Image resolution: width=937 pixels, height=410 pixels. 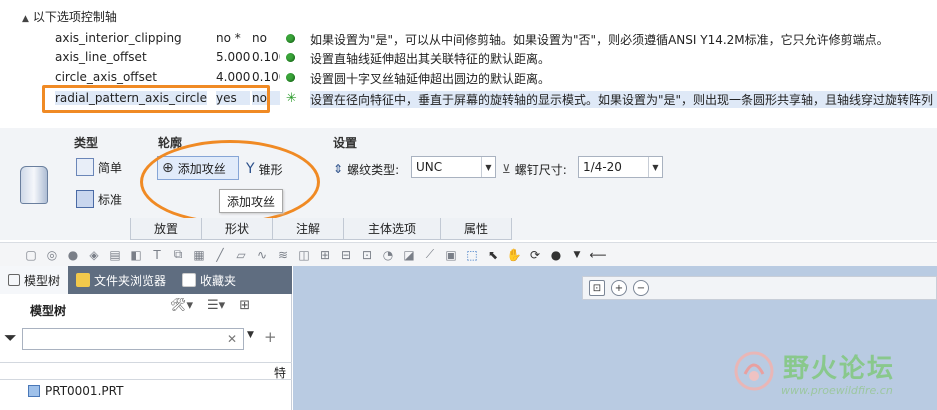 I want to click on folder-icon, so click(x=83, y=280).